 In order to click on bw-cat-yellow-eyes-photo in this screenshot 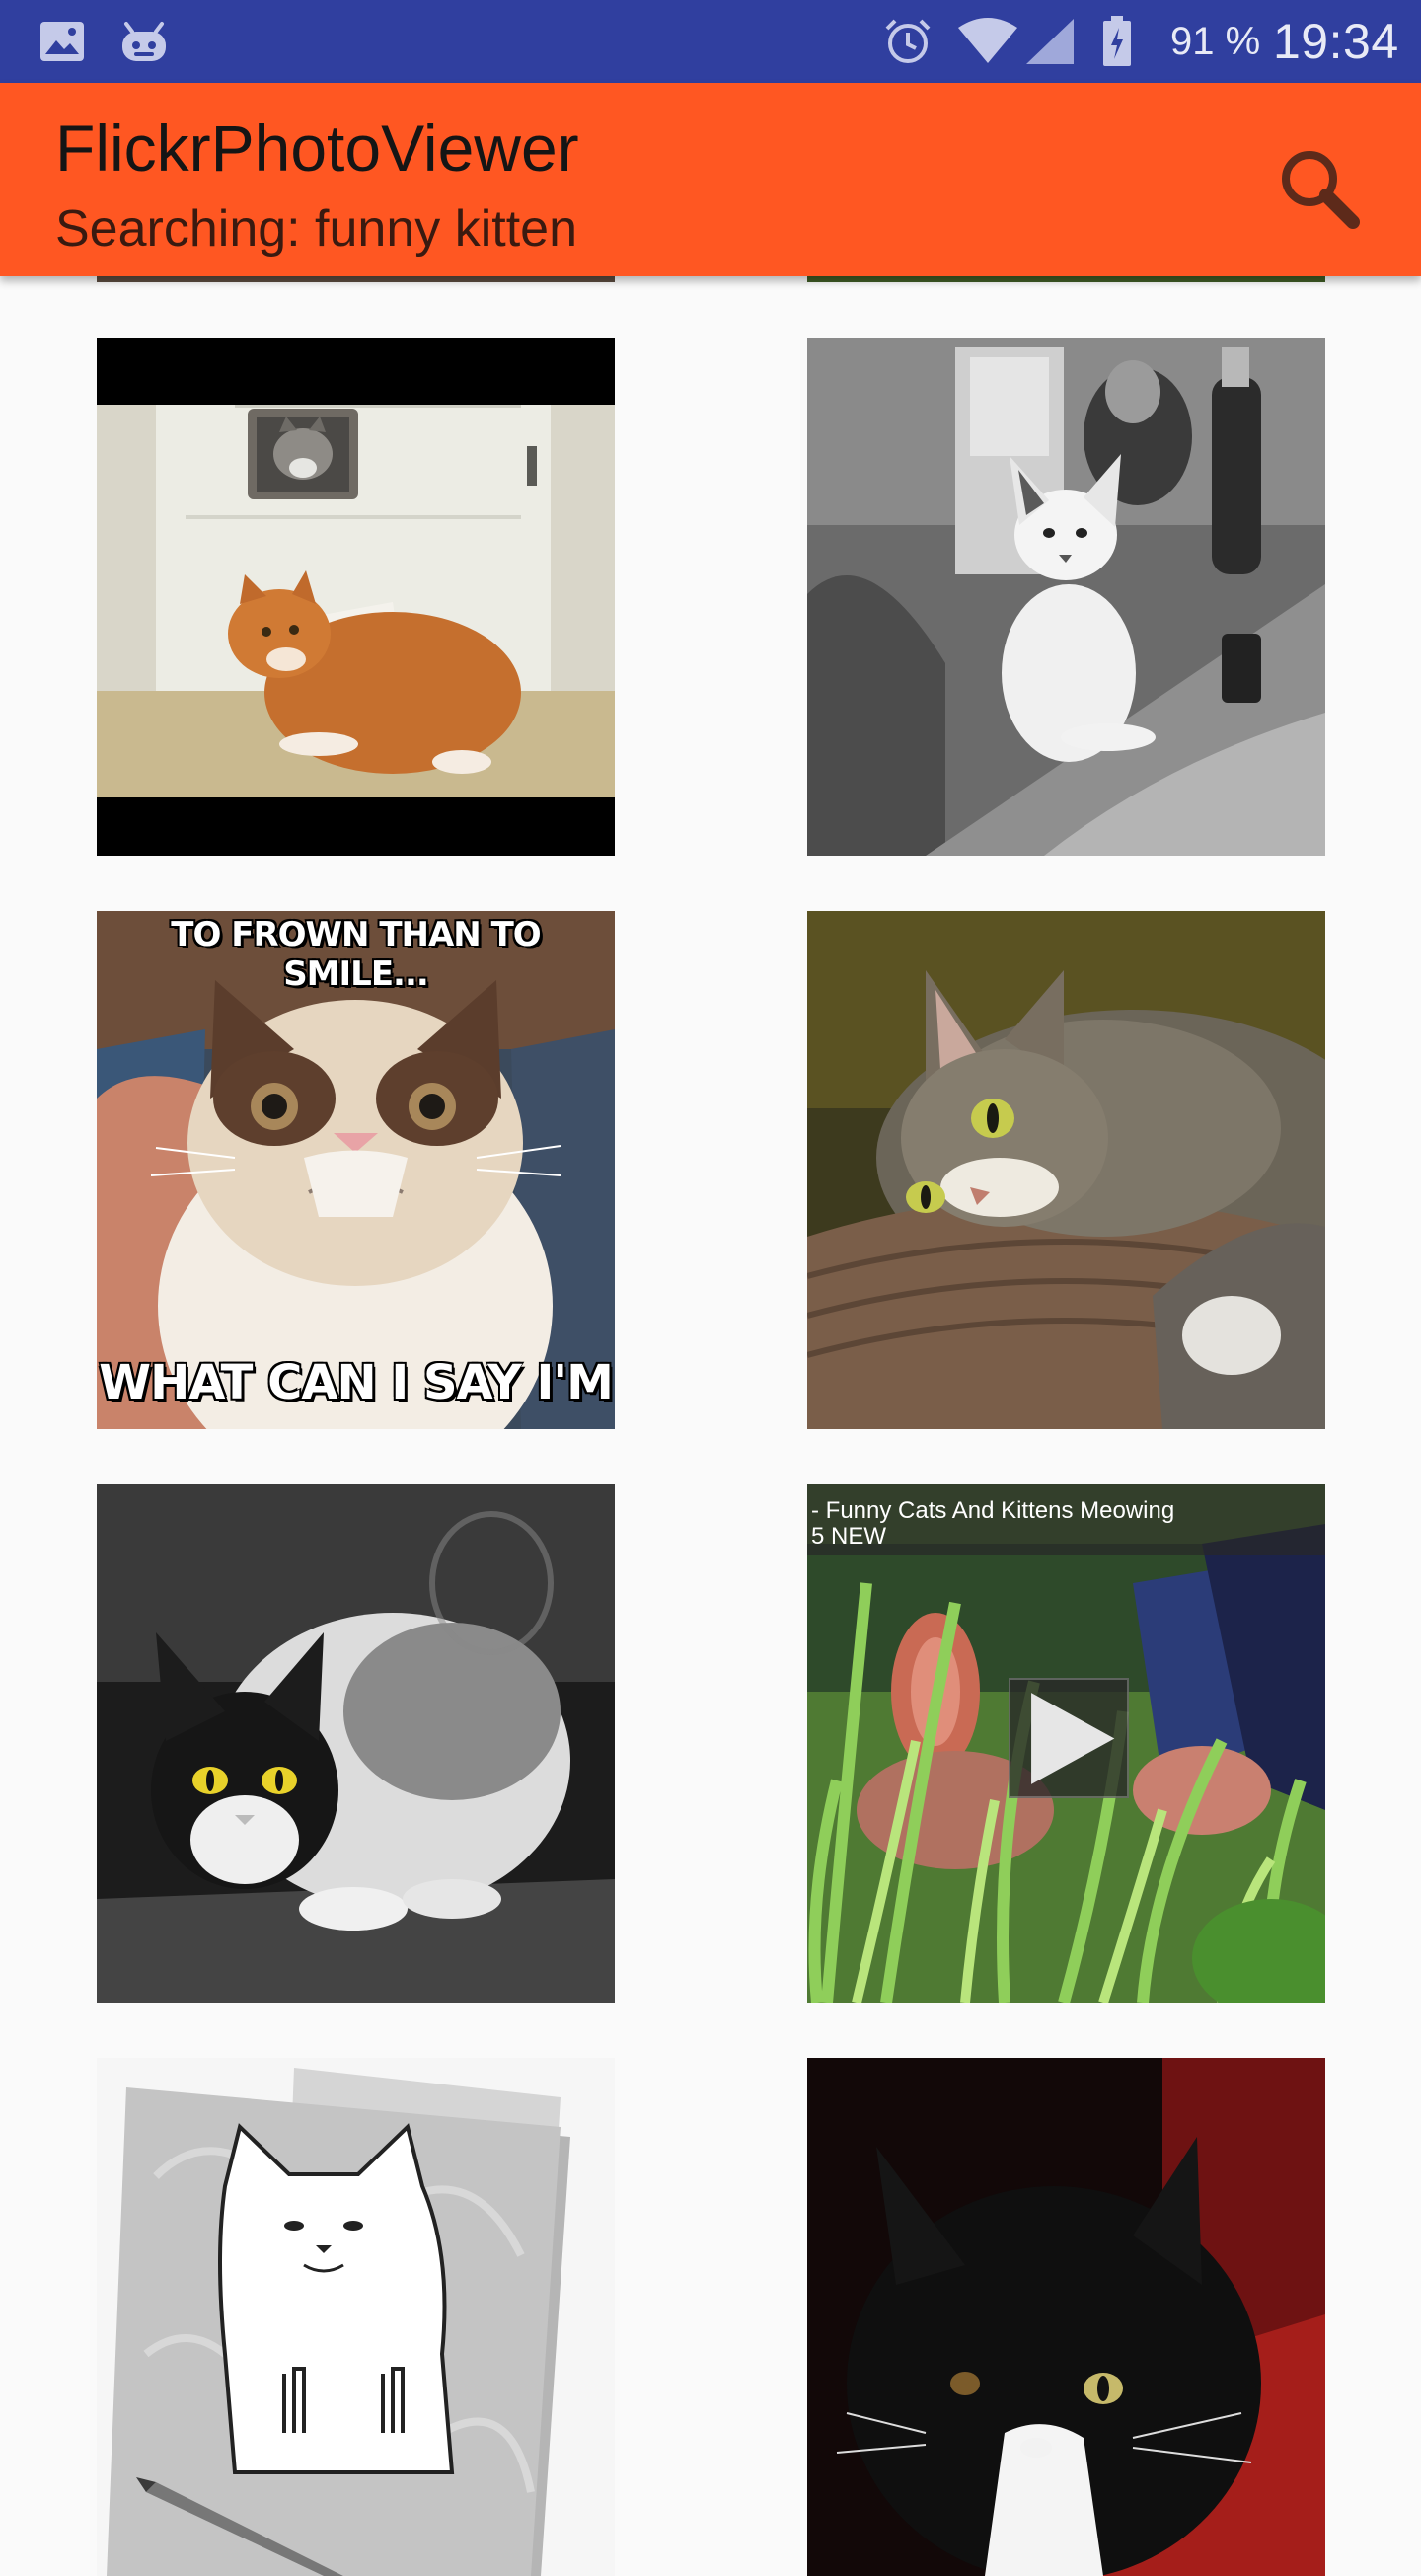, I will do `click(356, 1743)`.